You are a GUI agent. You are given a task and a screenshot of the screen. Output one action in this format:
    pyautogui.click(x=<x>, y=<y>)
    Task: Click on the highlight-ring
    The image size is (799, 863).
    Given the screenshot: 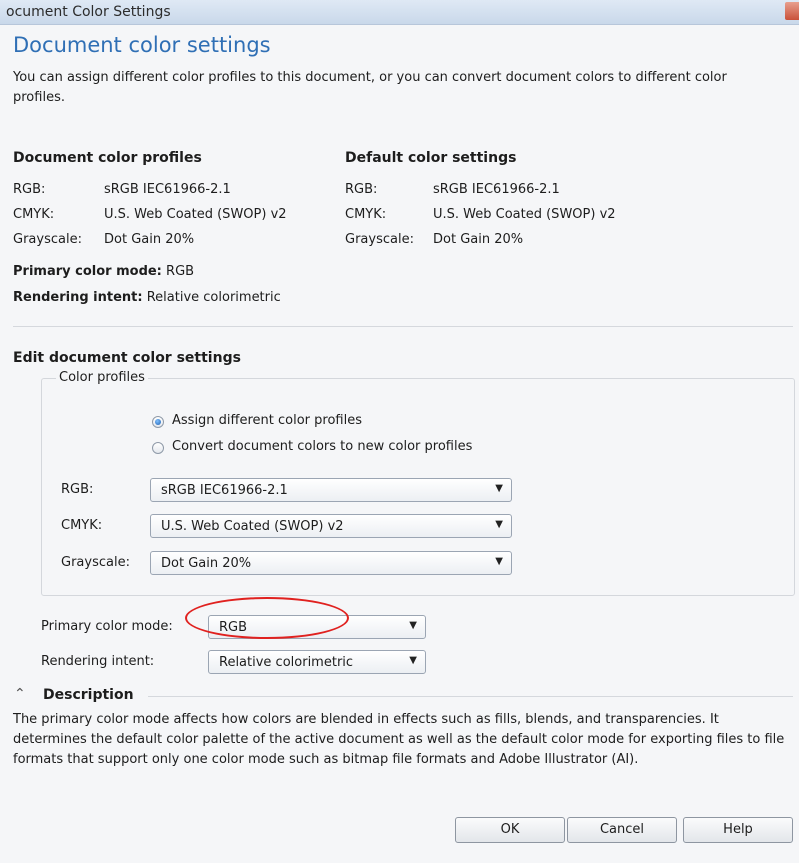 What is the action you would take?
    pyautogui.click(x=267, y=618)
    